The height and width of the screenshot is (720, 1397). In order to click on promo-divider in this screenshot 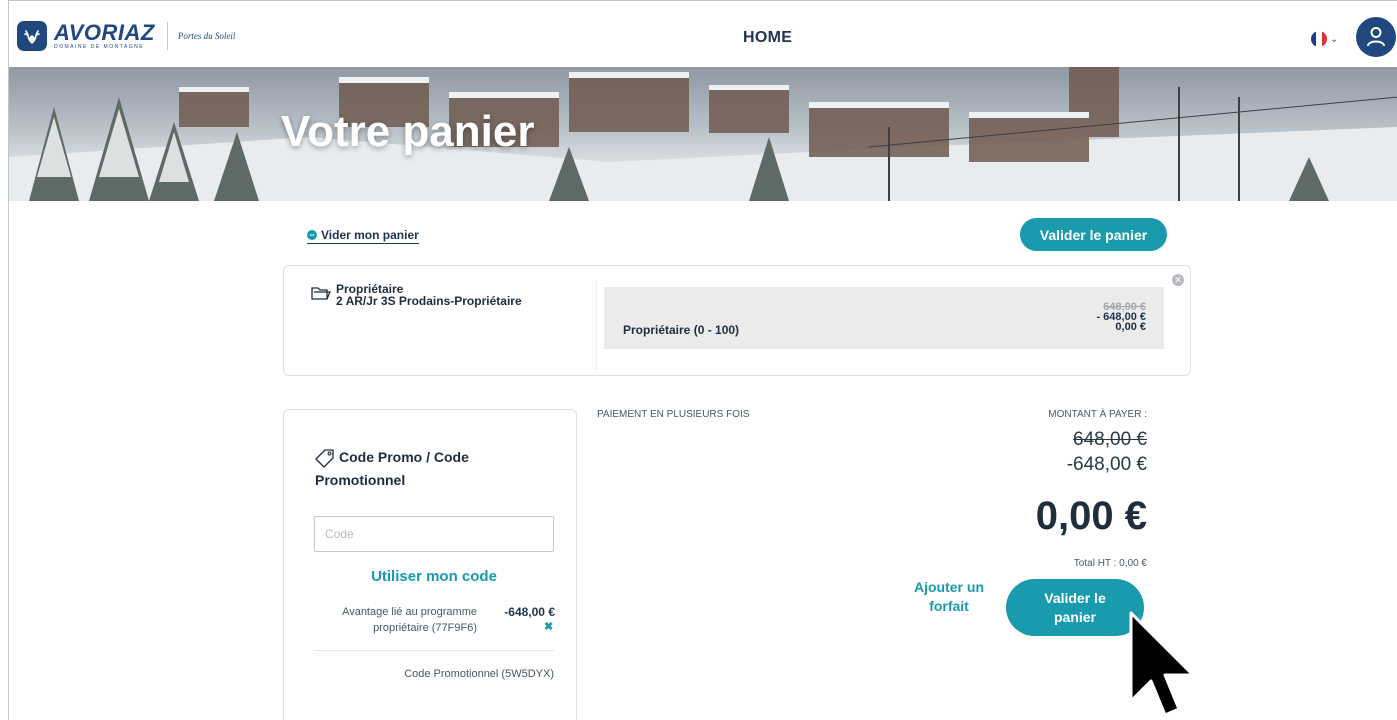, I will do `click(434, 650)`.